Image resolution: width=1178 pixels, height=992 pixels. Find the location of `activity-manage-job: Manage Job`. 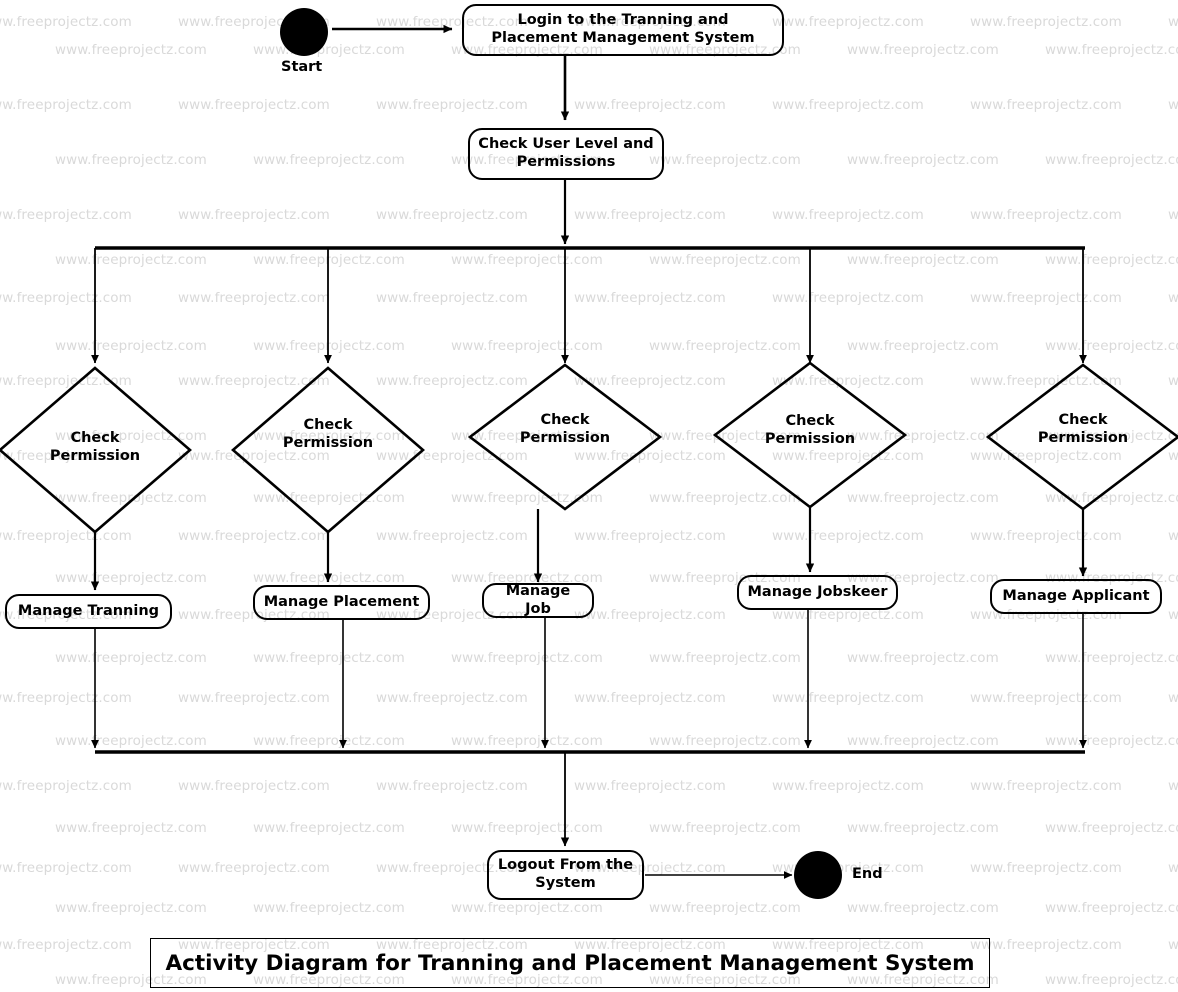

activity-manage-job: Manage Job is located at coordinates (538, 600).